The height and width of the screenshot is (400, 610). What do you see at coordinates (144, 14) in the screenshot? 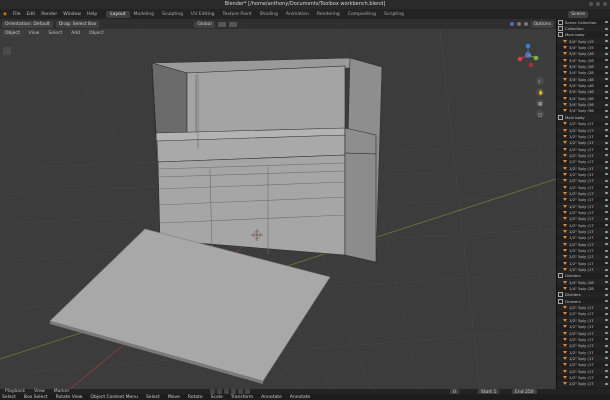
I see `tab-modeling: Modeling` at bounding box center [144, 14].